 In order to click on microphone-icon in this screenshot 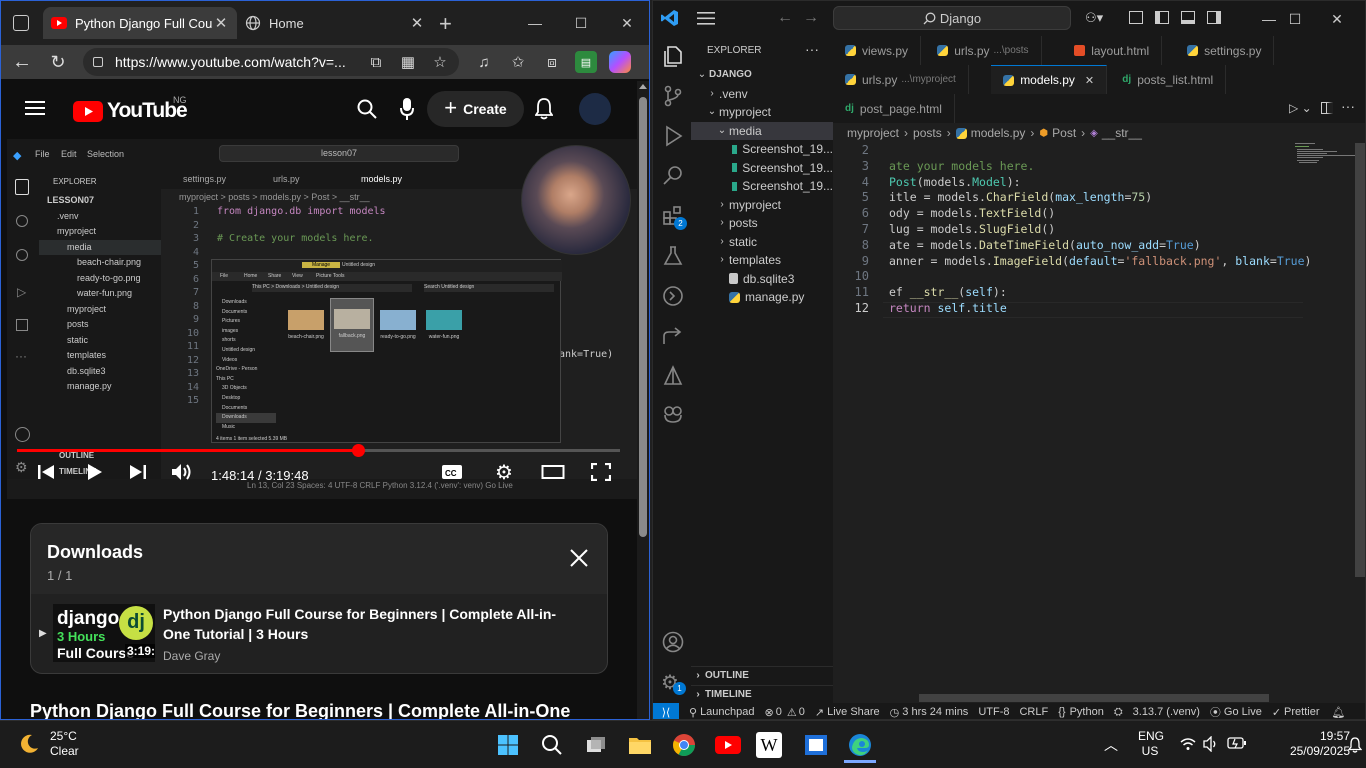, I will do `click(407, 109)`.